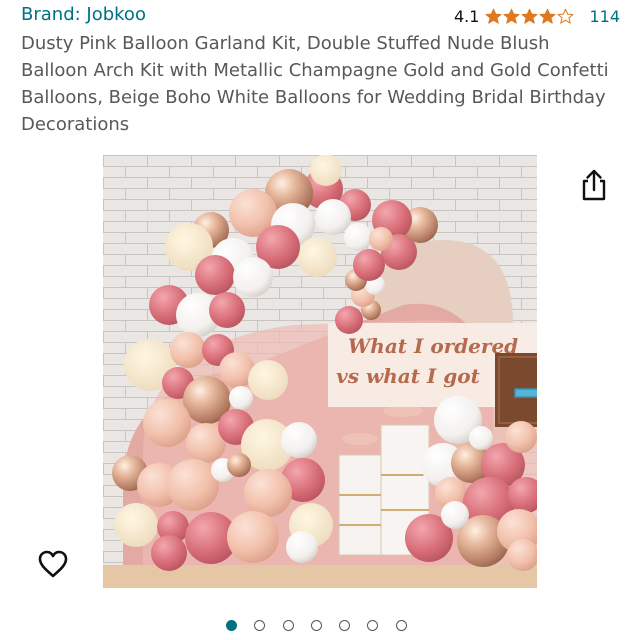  What do you see at coordinates (516, 390) in the screenshot?
I see `arrow-doormat` at bounding box center [516, 390].